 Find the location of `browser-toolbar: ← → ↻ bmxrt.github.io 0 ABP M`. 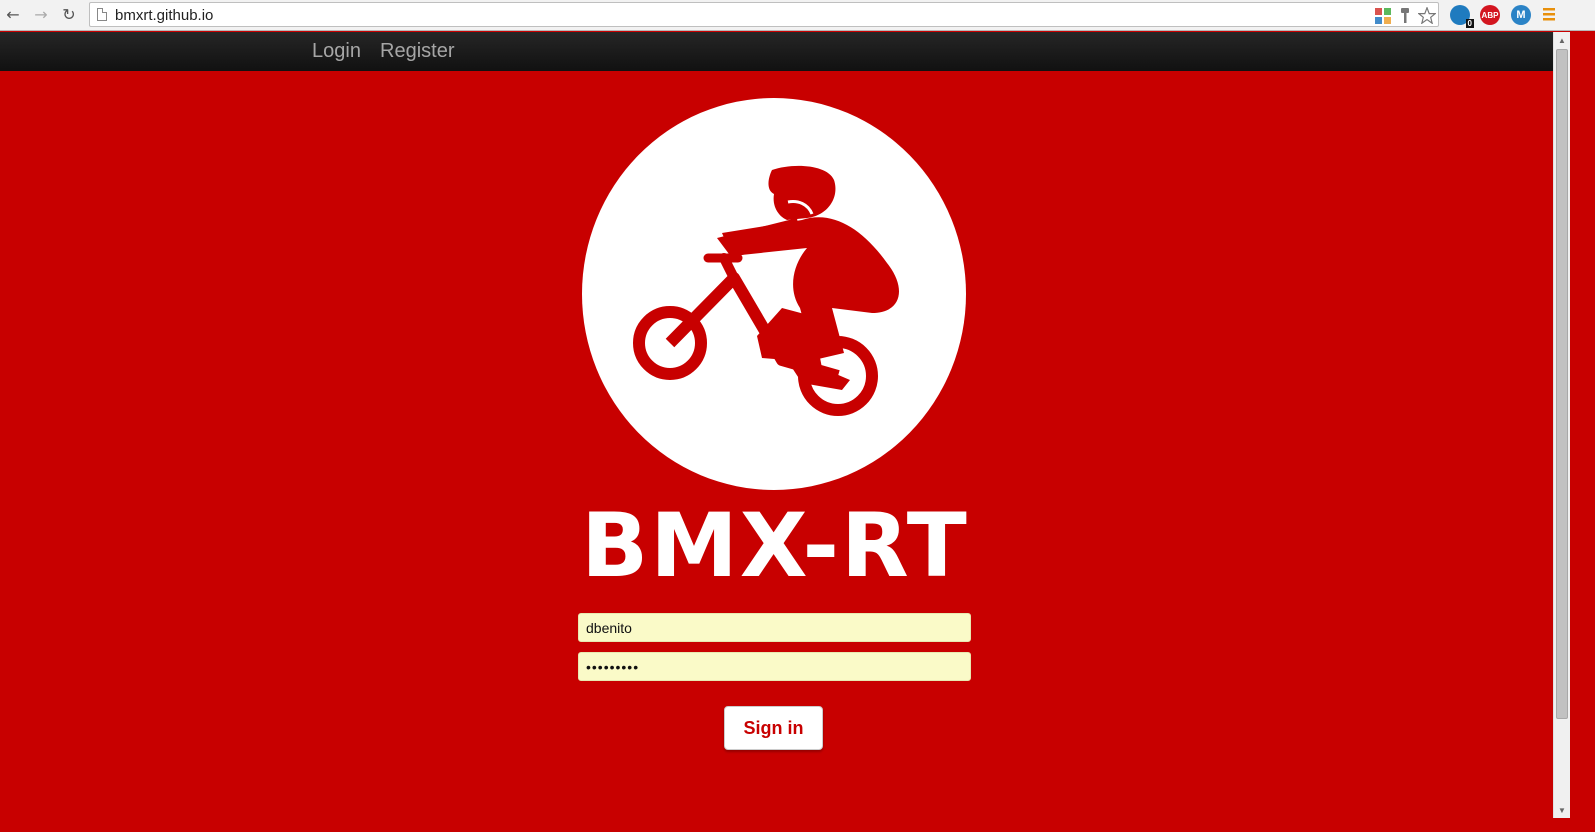

browser-toolbar: ← → ↻ bmxrt.github.io 0 ABP M is located at coordinates (797, 15).